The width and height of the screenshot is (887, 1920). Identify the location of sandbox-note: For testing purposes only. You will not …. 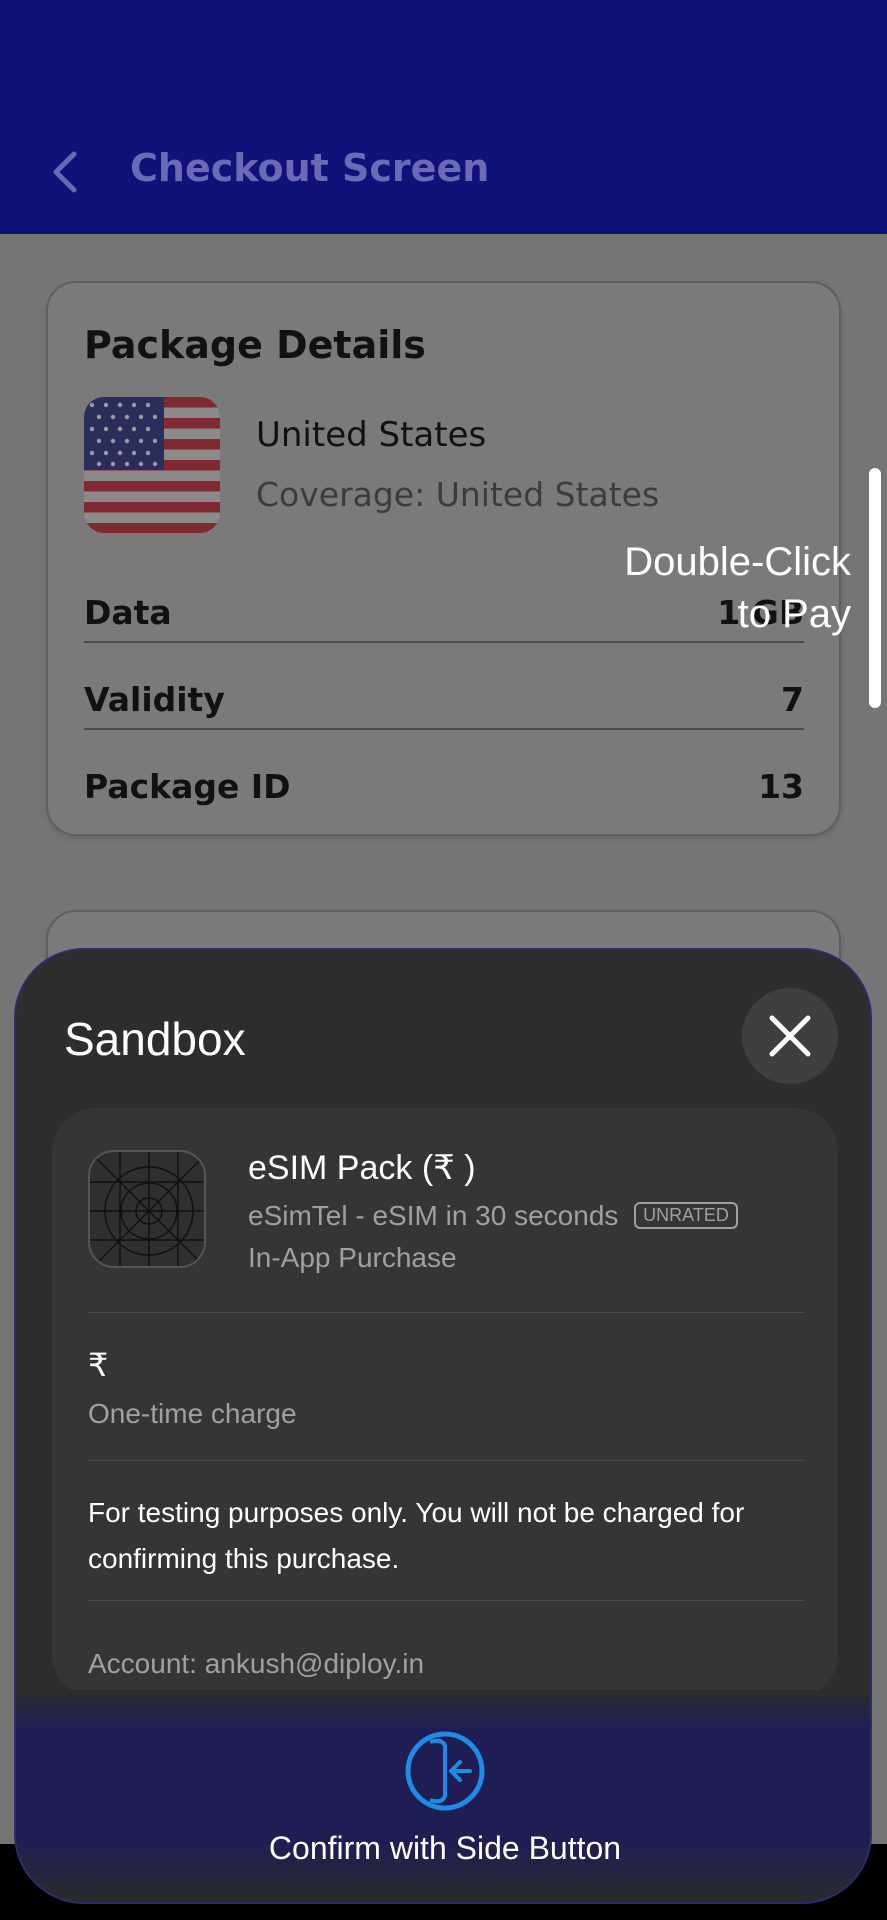
(416, 1535).